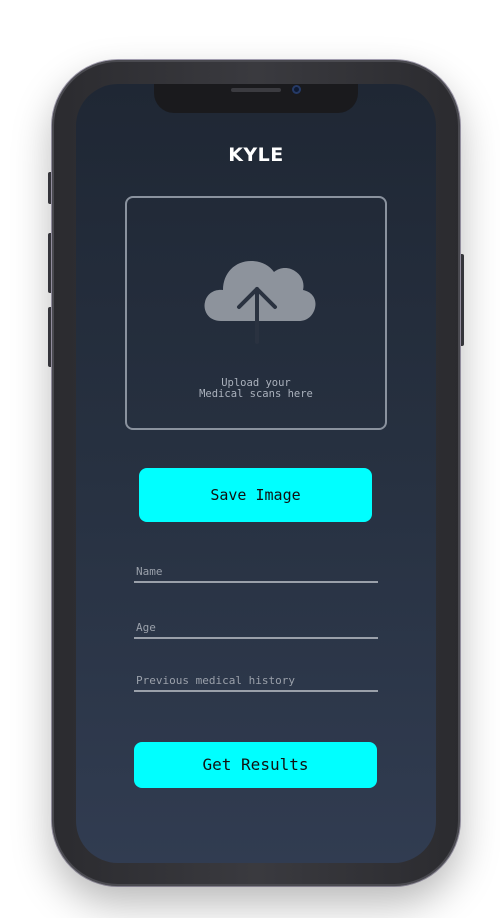 The image size is (500, 918). I want to click on save-image-button: Save Image, so click(255, 495).